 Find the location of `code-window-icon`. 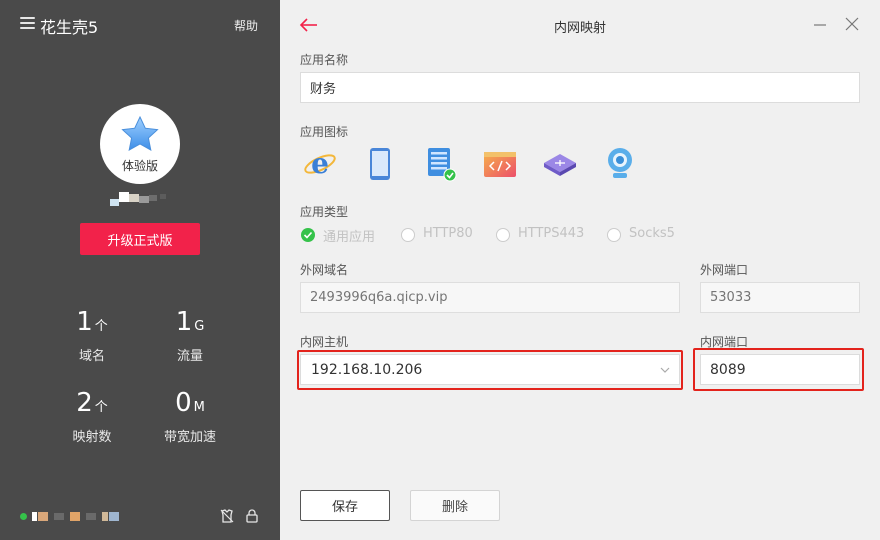

code-window-icon is located at coordinates (500, 164).